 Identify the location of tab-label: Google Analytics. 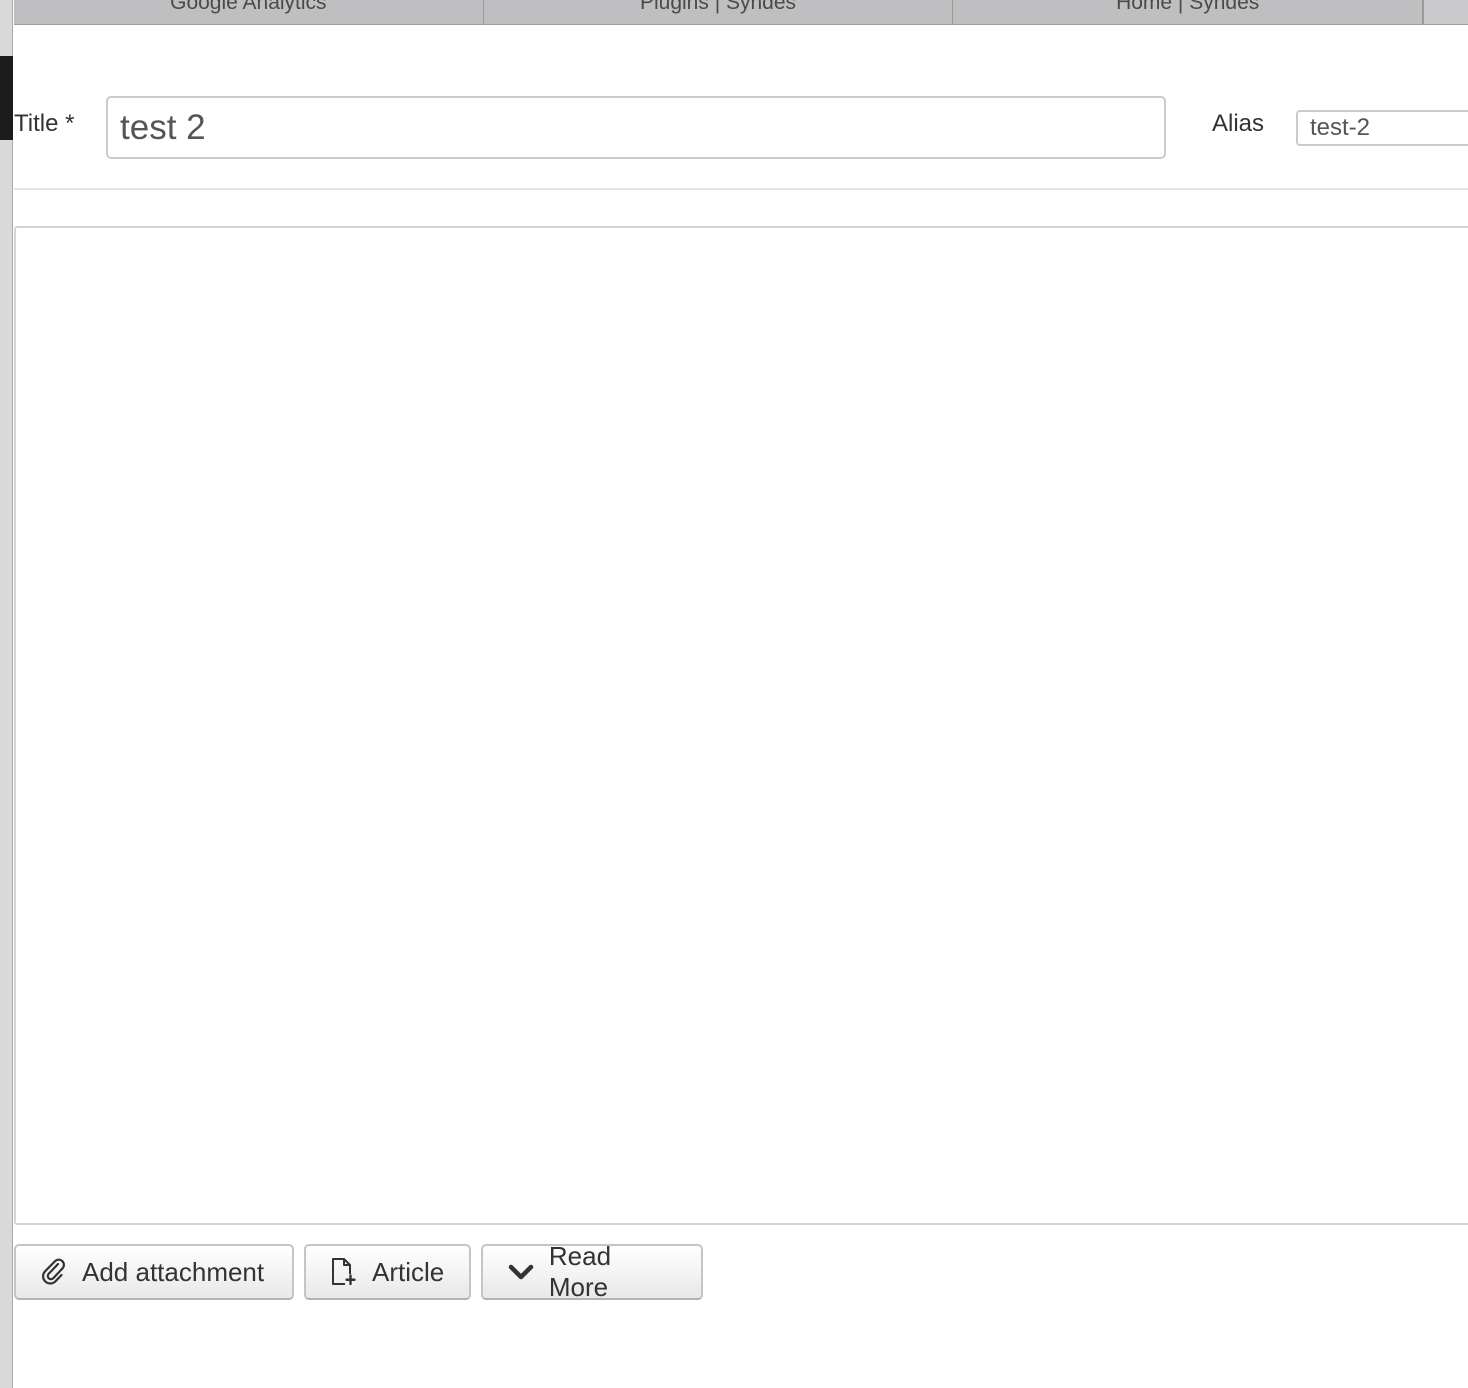
(248, 7).